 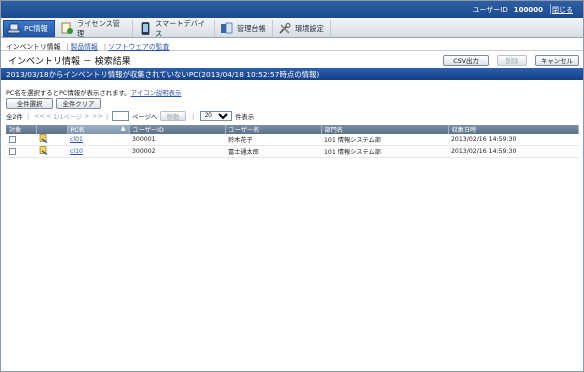 I want to click on tab-smart-device: スマートデバイス, so click(x=175, y=28).